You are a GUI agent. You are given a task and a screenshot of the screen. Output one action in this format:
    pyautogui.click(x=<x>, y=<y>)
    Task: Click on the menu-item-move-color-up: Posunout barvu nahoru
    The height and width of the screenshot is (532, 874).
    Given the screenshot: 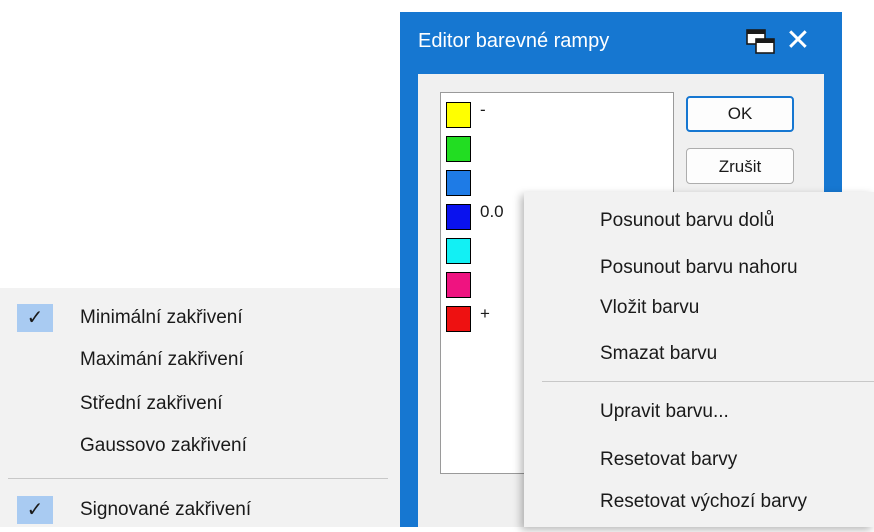 What is the action you would take?
    pyautogui.click(x=699, y=268)
    